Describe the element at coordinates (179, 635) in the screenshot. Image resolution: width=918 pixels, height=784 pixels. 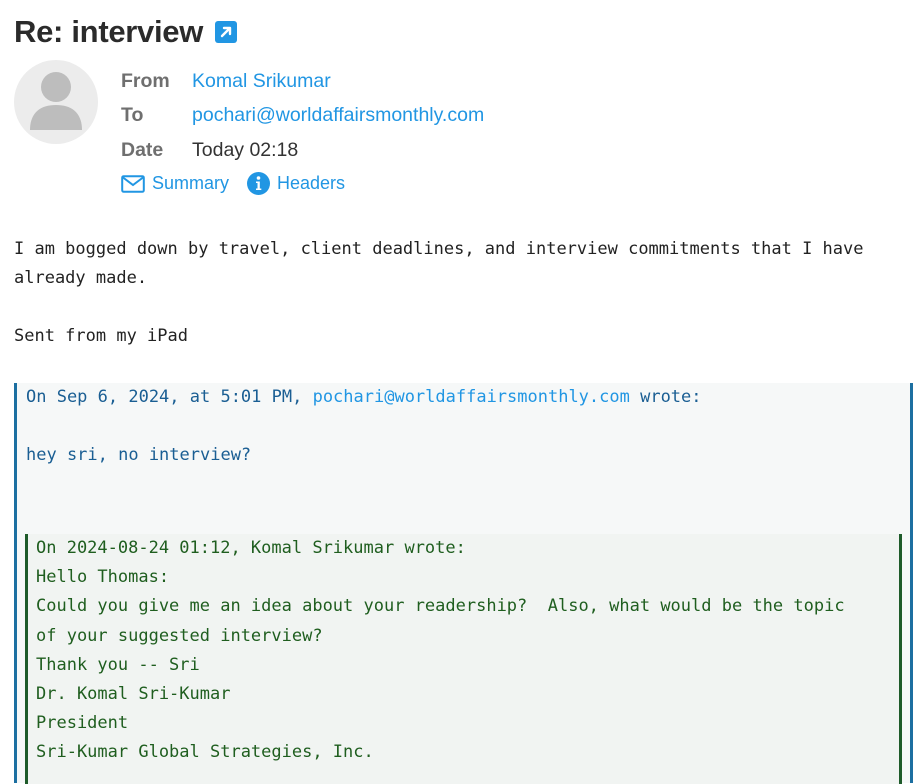
I see `quote2-line: of your suggested interview?` at that location.